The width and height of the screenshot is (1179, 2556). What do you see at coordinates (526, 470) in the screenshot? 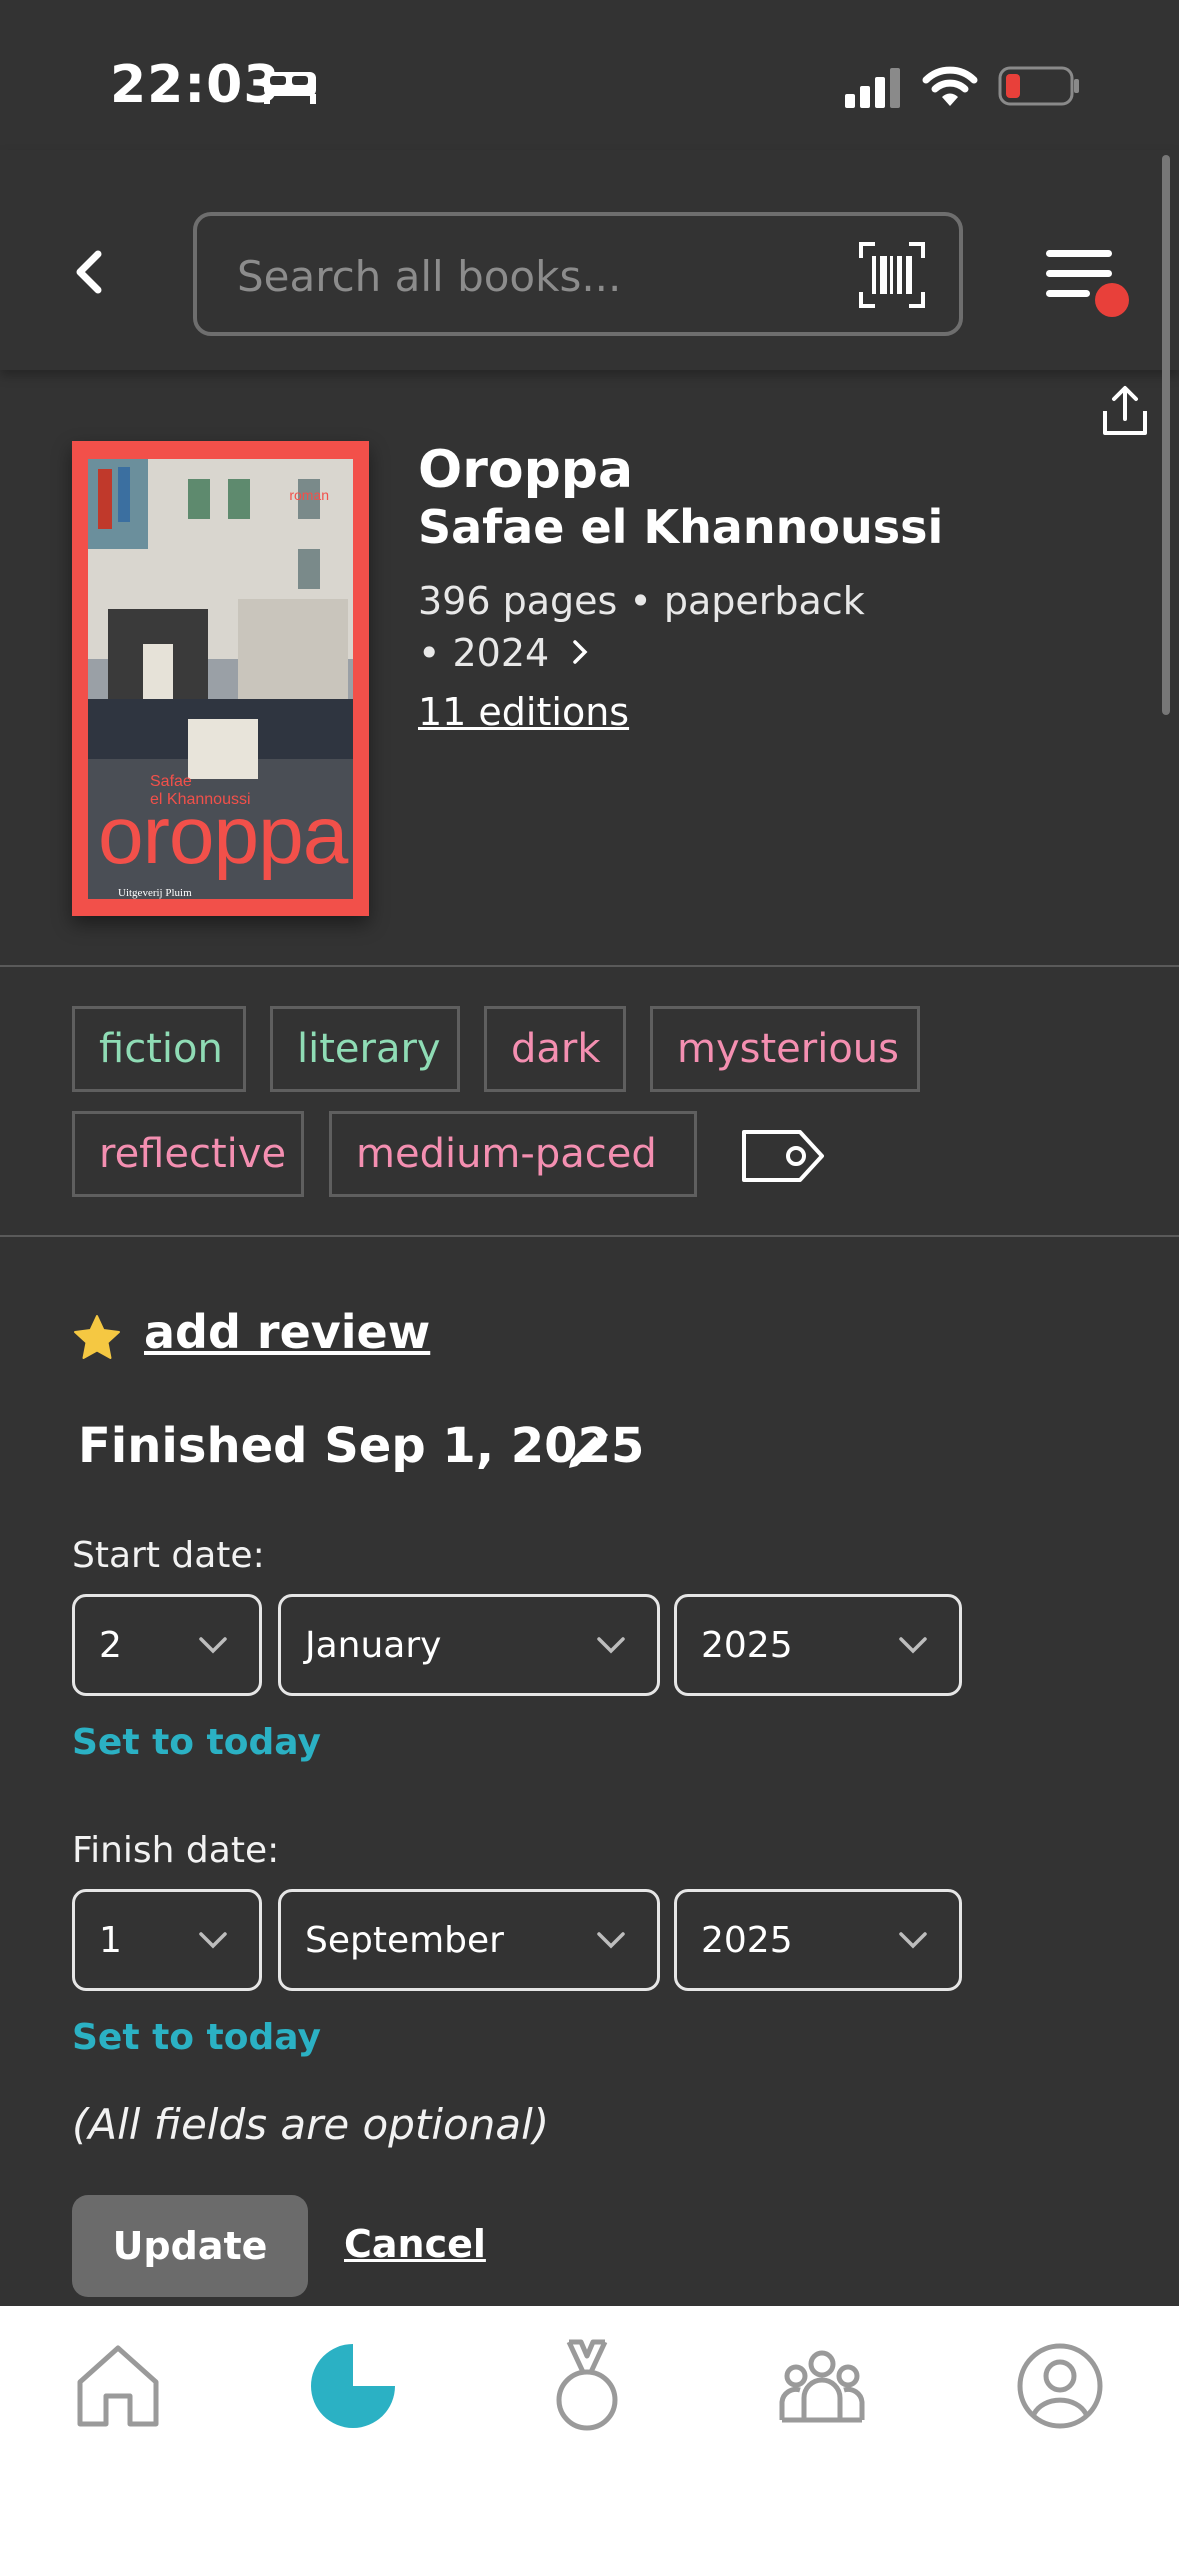
I see `book-title: Oroppa` at bounding box center [526, 470].